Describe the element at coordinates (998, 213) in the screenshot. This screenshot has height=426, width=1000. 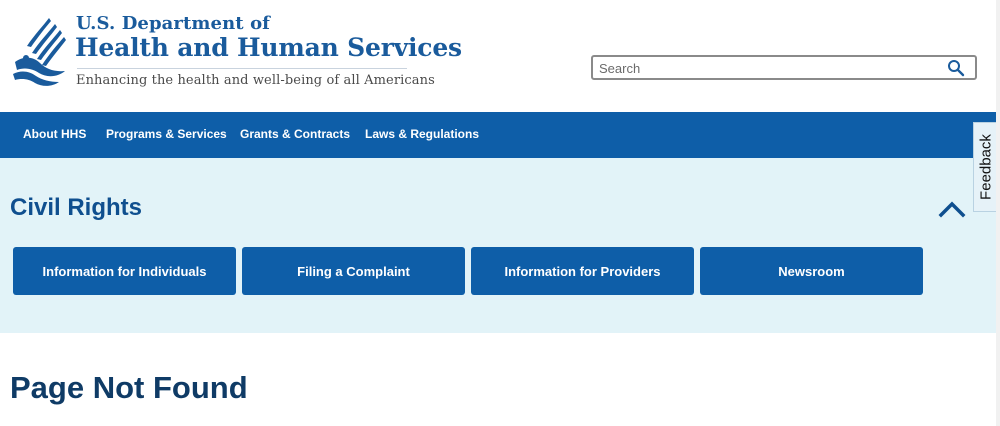
I see `scrollbar` at that location.